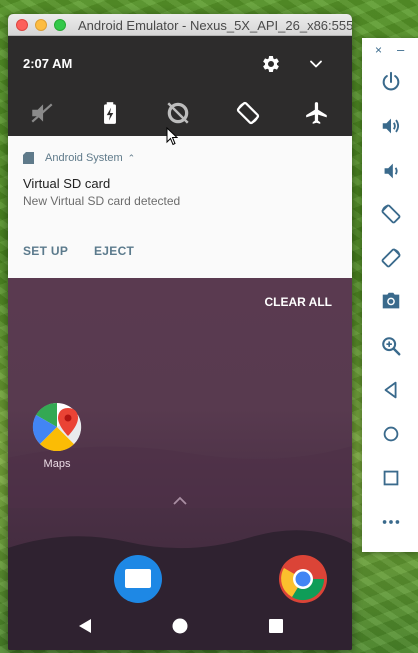  I want to click on settings-icon, so click(271, 64).